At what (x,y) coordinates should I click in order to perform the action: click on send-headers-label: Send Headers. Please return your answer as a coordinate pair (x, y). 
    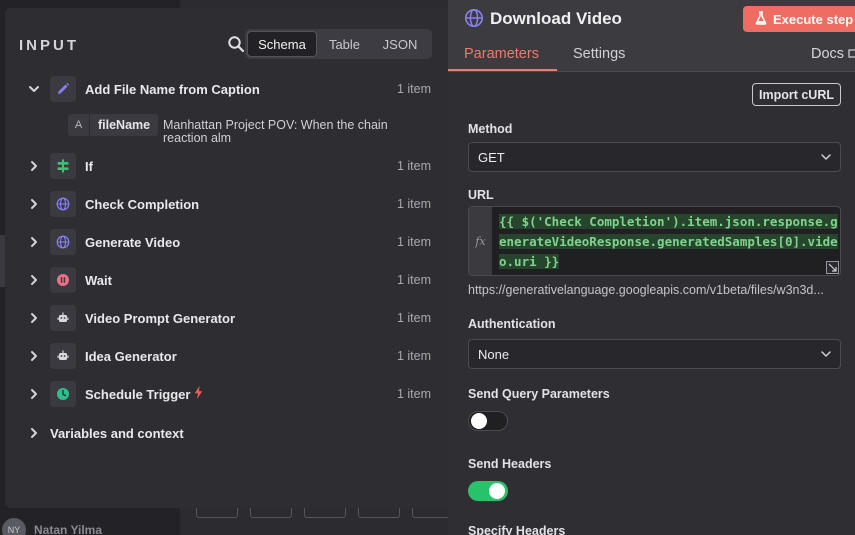
    Looking at the image, I should click on (510, 464).